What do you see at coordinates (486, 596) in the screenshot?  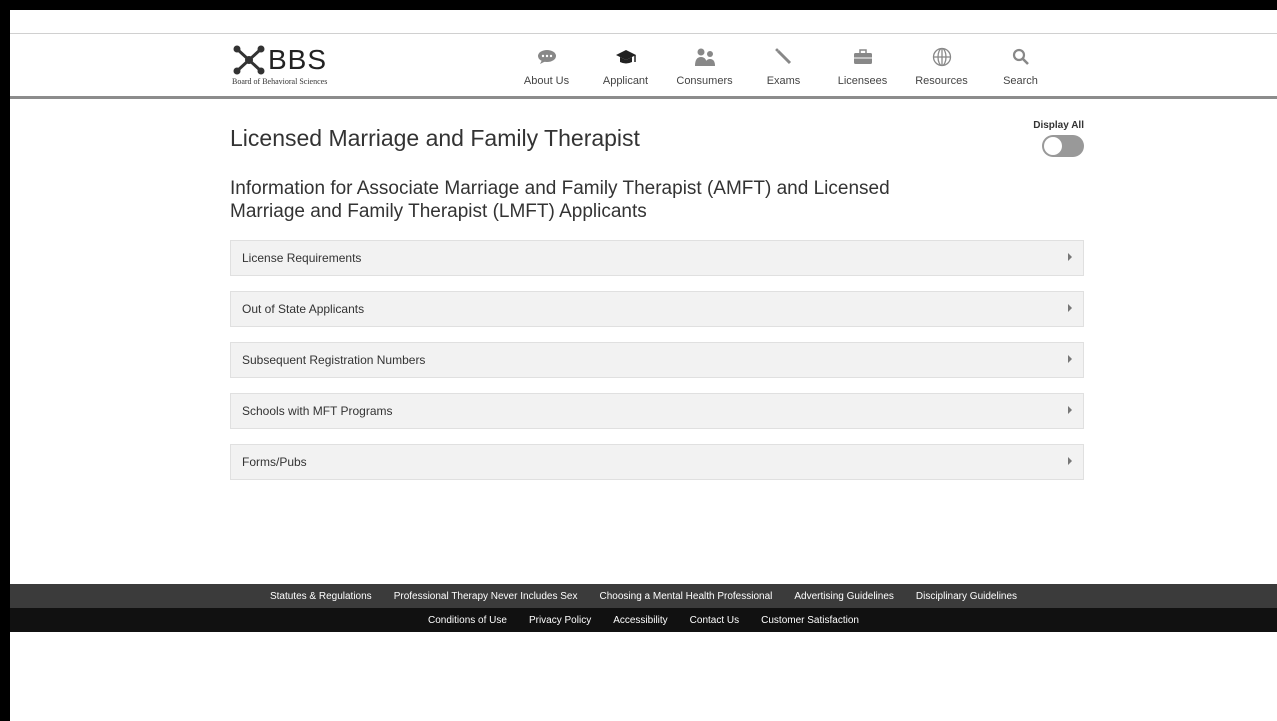 I see `footer-link-therapy-never-includes-sex: Professional Therapy Never Includes Sex` at bounding box center [486, 596].